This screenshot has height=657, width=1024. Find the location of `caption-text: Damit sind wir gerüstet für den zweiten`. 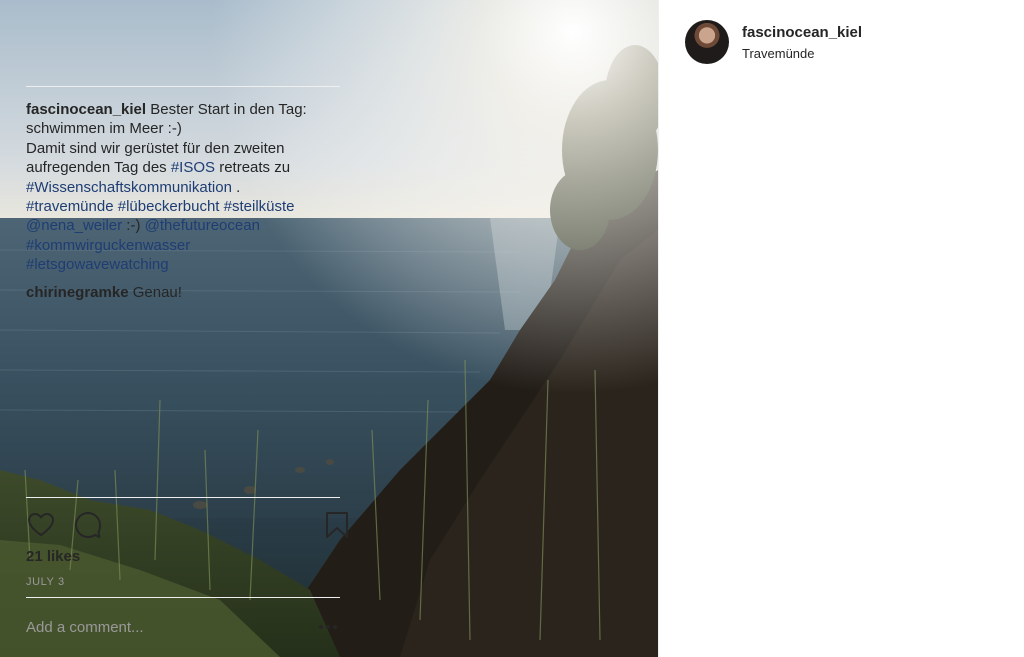

caption-text: Damit sind wir gerüstet für den zweiten is located at coordinates (155, 148).